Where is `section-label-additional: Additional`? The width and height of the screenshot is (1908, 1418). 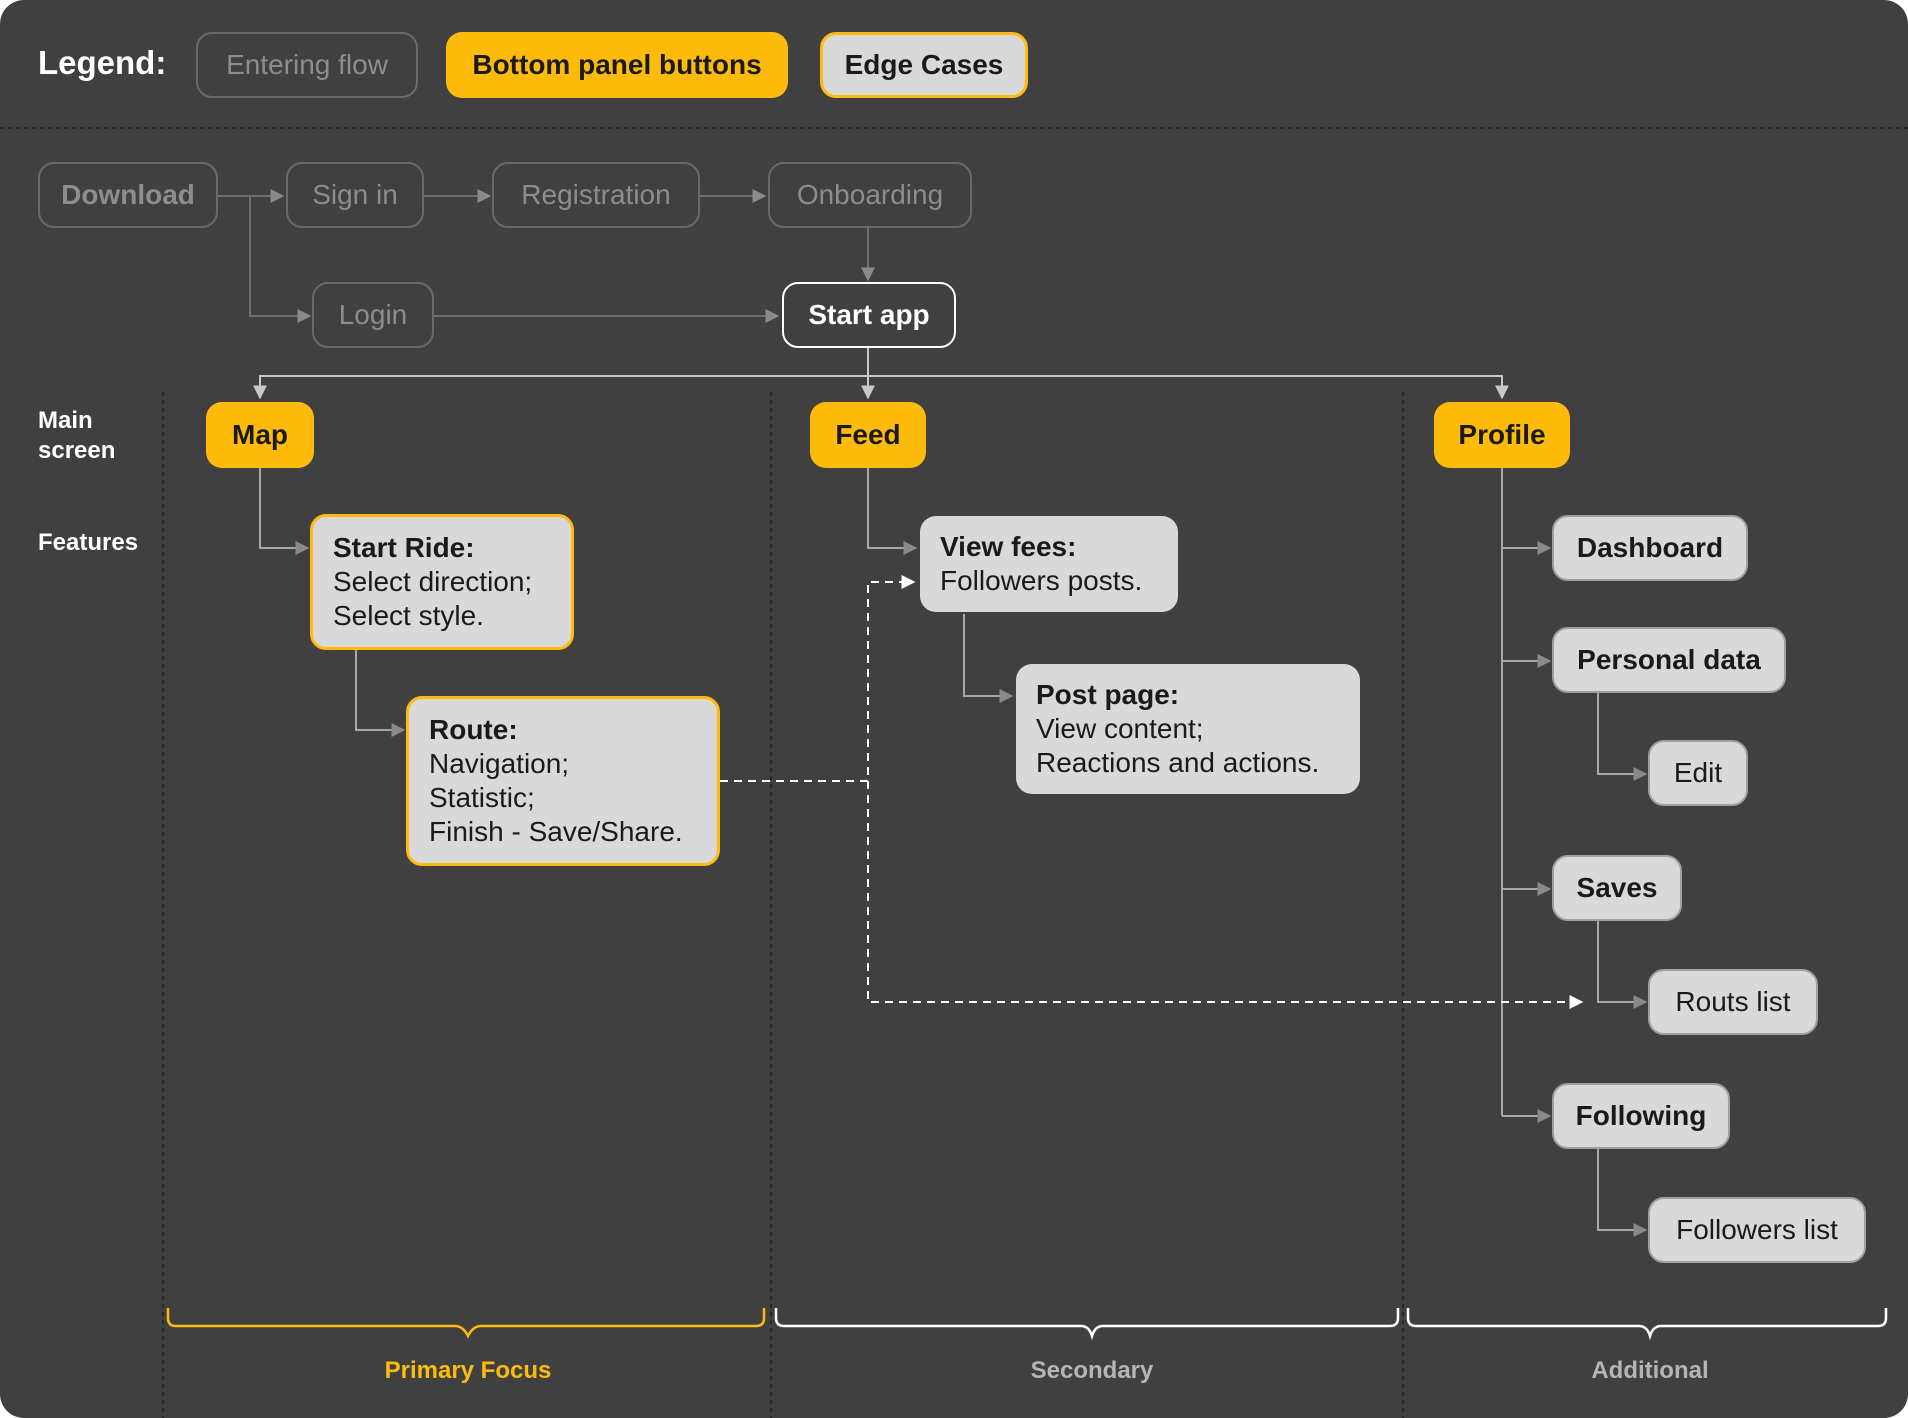
section-label-additional: Additional is located at coordinates (1650, 1370).